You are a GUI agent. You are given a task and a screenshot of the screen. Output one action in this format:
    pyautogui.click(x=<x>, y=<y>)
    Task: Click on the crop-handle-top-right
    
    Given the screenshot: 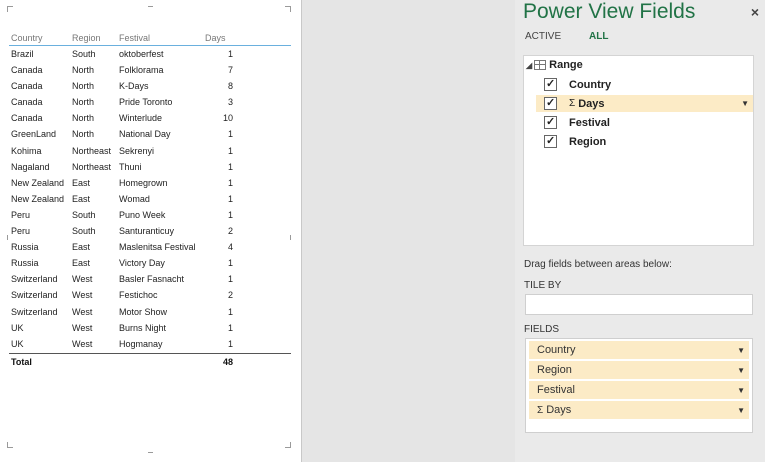 What is the action you would take?
    pyautogui.click(x=288, y=9)
    